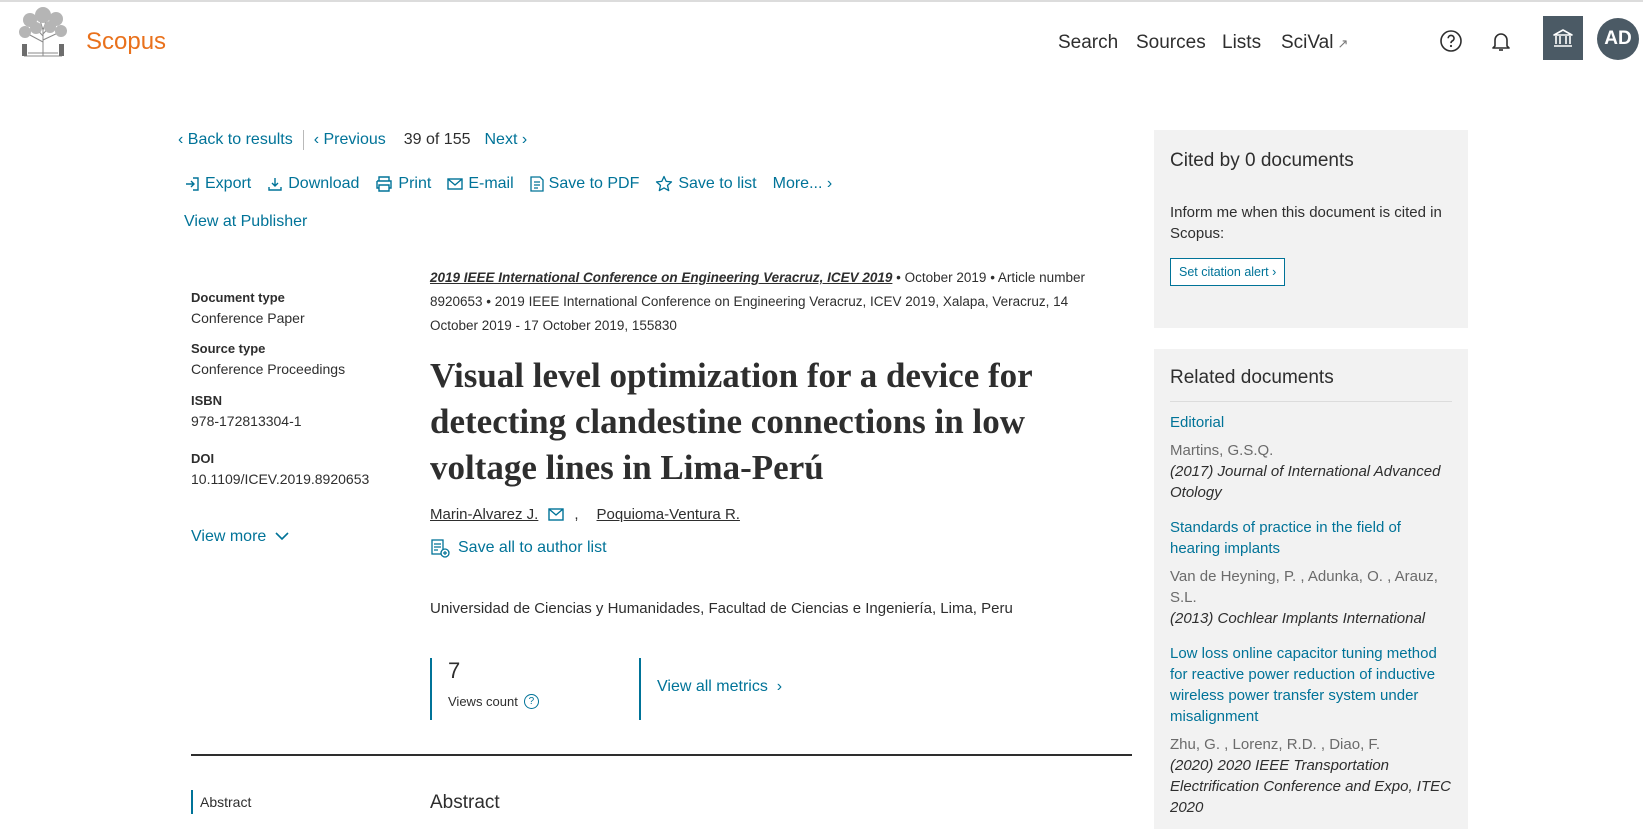 The width and height of the screenshot is (1643, 829). Describe the element at coordinates (483, 701) in the screenshot. I see `views-label-text: Views count` at that location.